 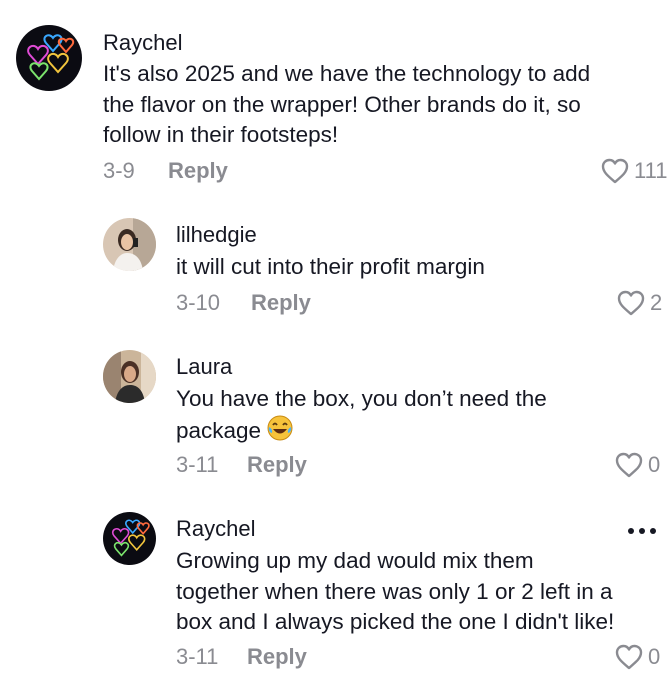 I want to click on like-button: 2, so click(x=639, y=303).